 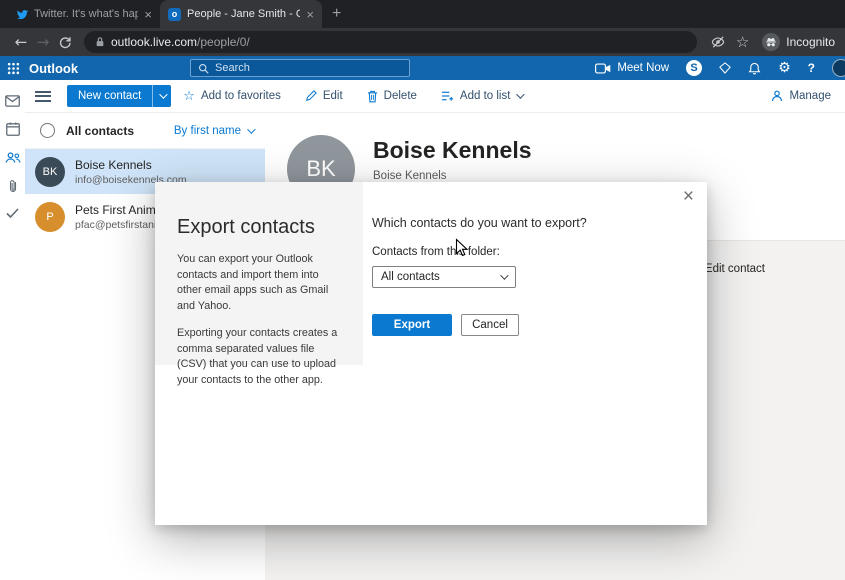 I want to click on twitter-icon, so click(x=22, y=14).